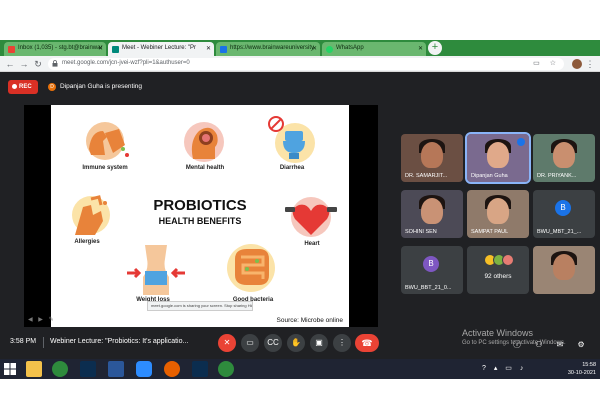 The image size is (600, 420). Describe the element at coordinates (273, 343) in the screenshot. I see `captions-icon: CC` at that location.